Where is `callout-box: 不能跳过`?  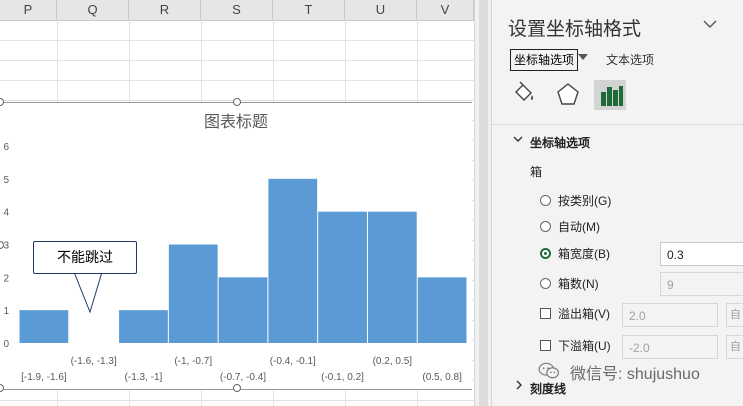
callout-box: 不能跳过 is located at coordinates (85, 257).